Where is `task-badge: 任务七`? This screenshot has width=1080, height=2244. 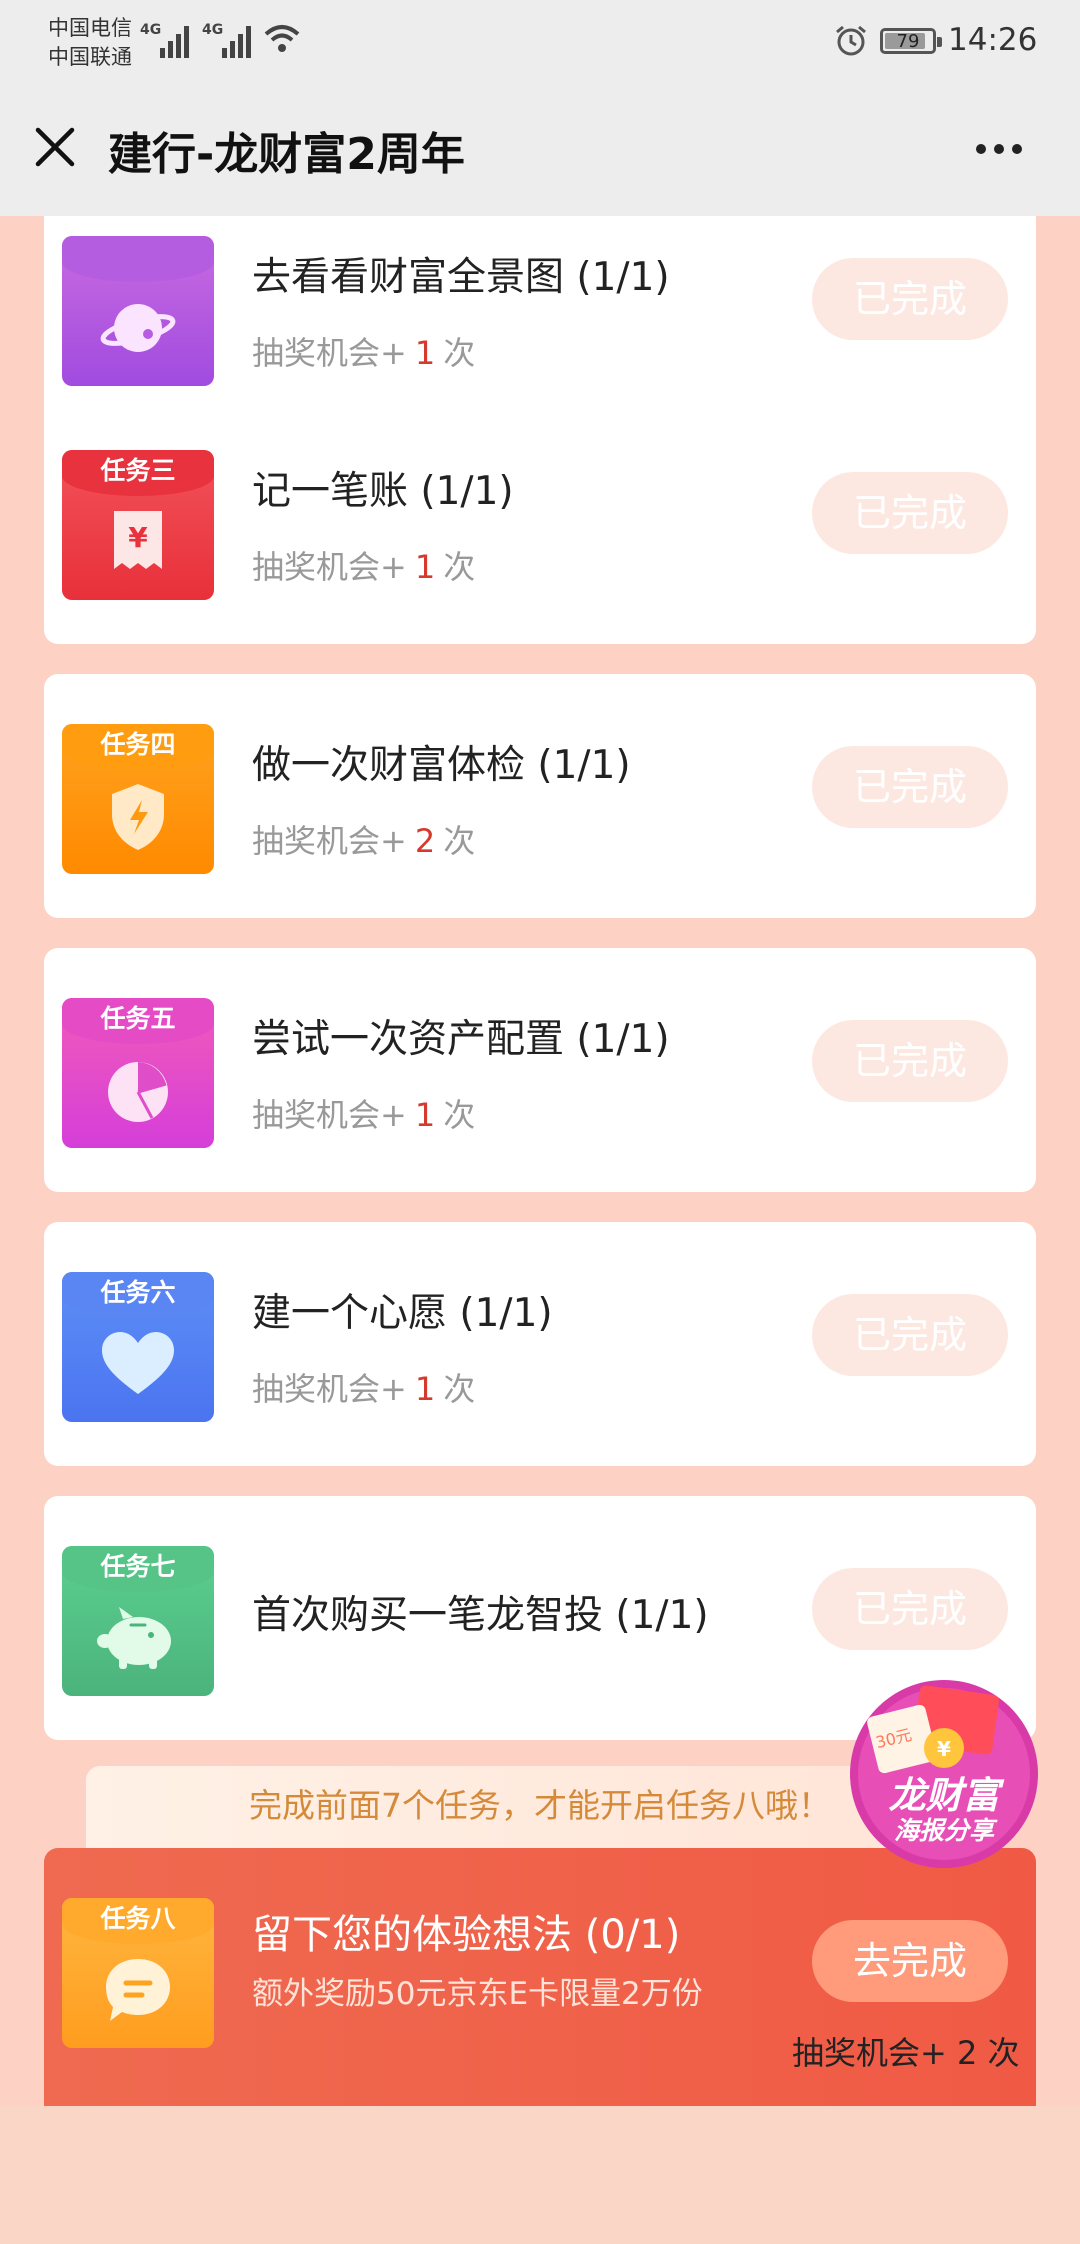 task-badge: 任务七 is located at coordinates (138, 1621).